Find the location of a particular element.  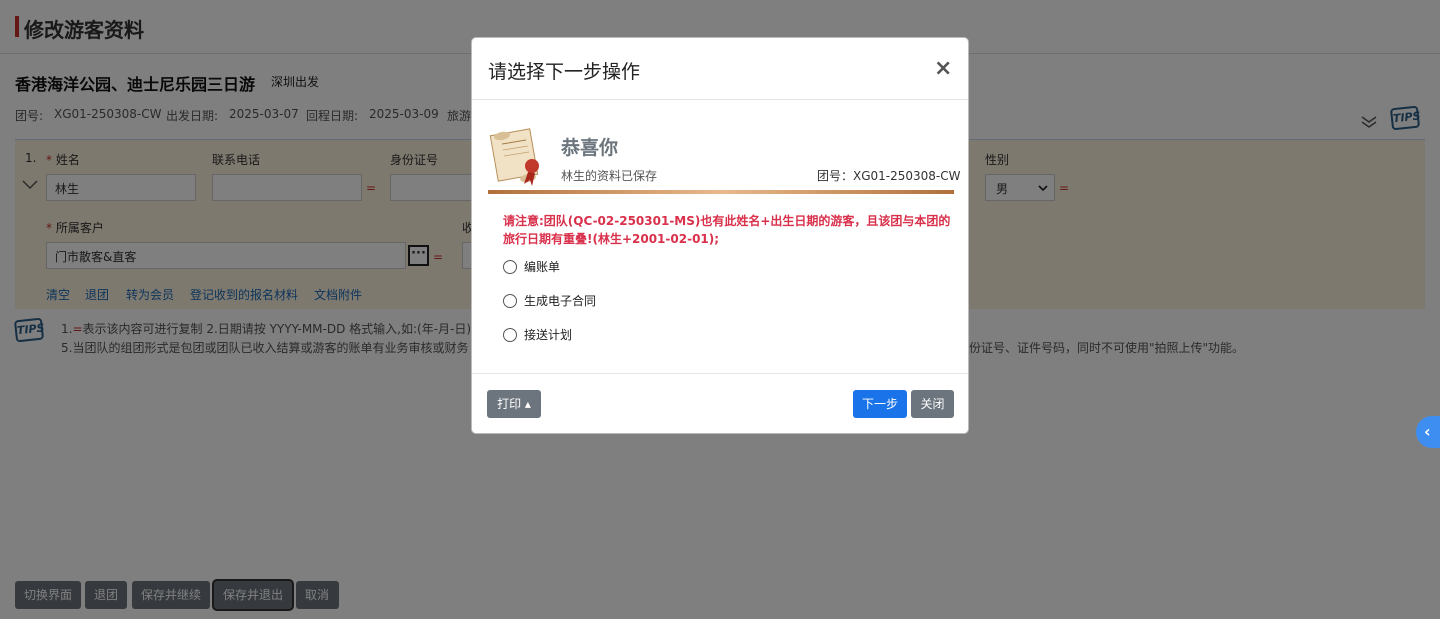

dialog-header: 请选择下一步操作 × is located at coordinates (720, 69).